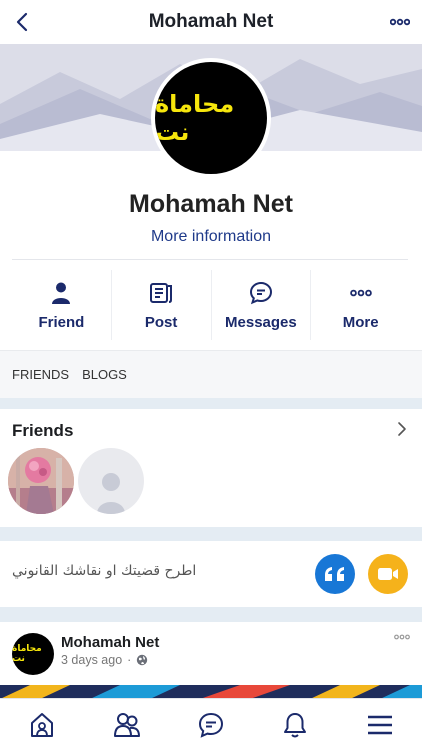 The height and width of the screenshot is (750, 422). I want to click on menu-icon, so click(379, 724).